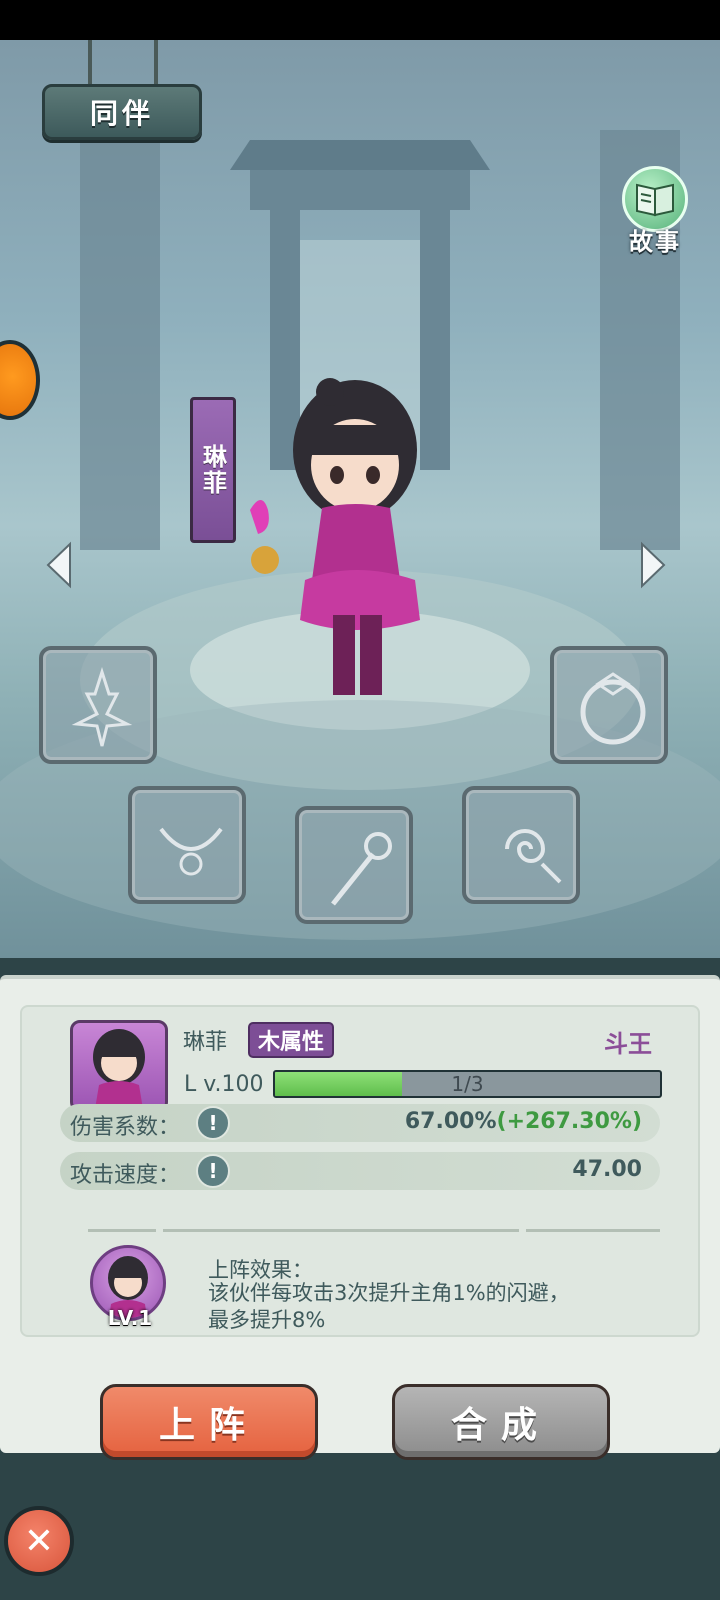  Describe the element at coordinates (39, 1541) in the screenshot. I see `close-icon: ✕` at that location.